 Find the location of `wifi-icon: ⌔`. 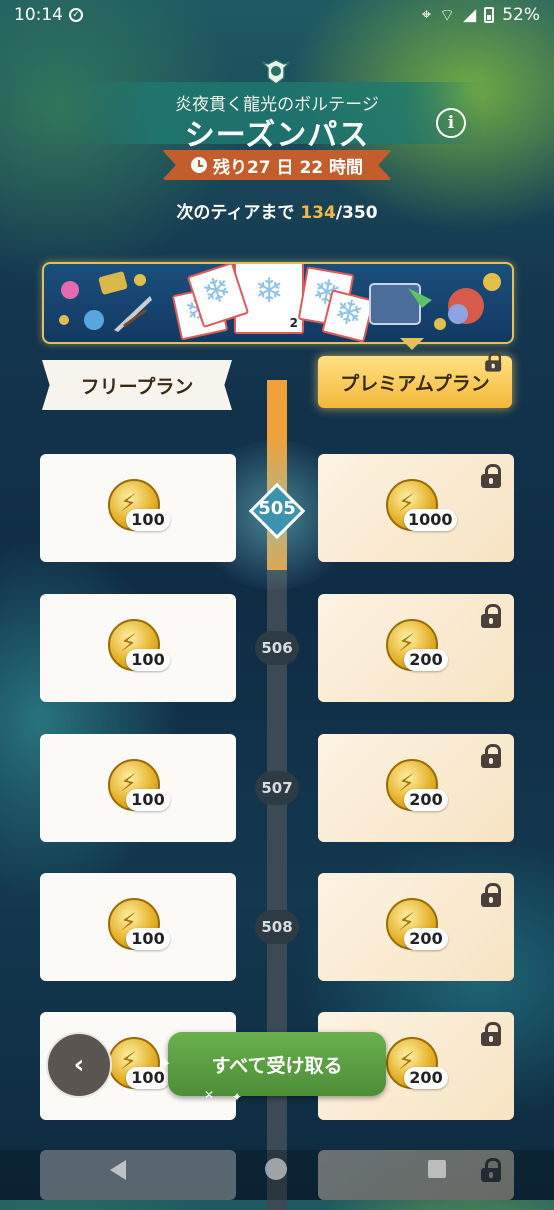

wifi-icon: ⌔ is located at coordinates (447, 15).